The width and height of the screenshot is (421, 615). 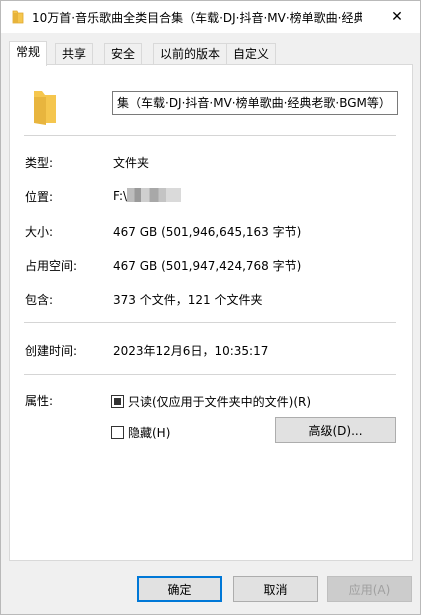 I want to click on close-icon: ✕, so click(x=397, y=17).